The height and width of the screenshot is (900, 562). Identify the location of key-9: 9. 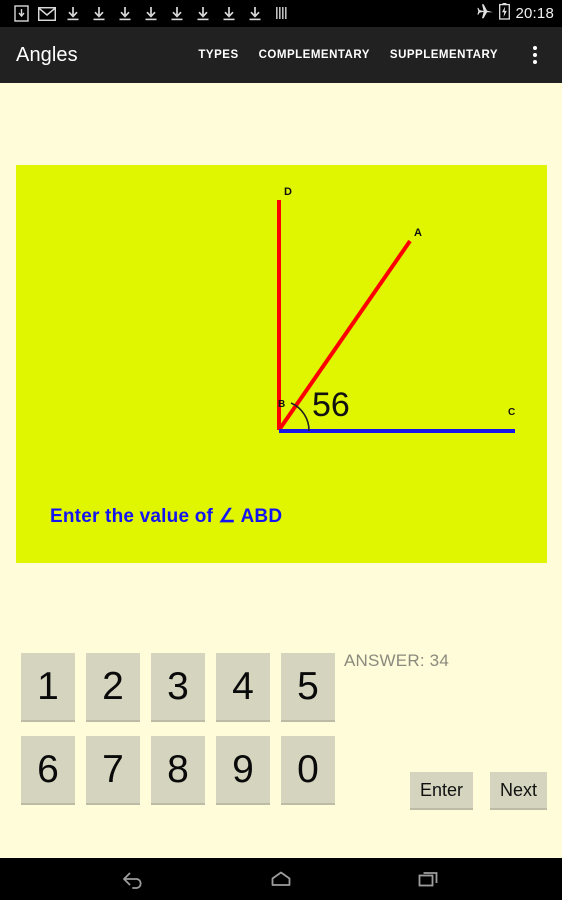
(243, 770).